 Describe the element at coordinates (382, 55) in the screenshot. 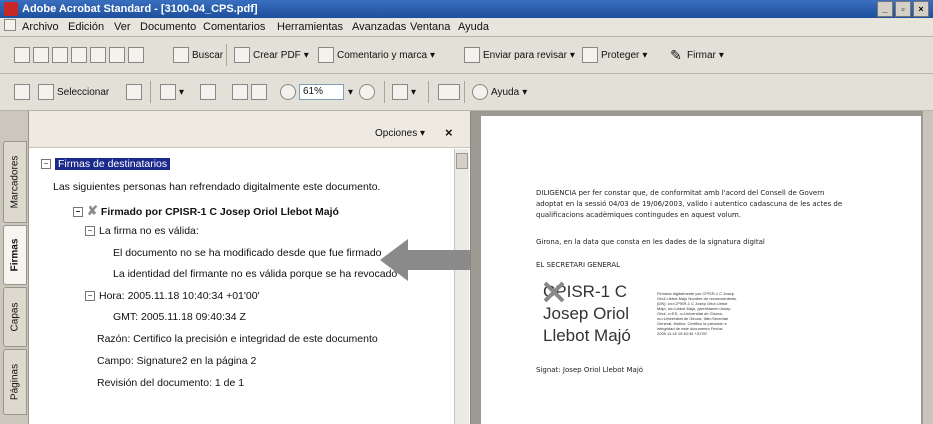

I see `comentario-label: Comentario y marca` at that location.